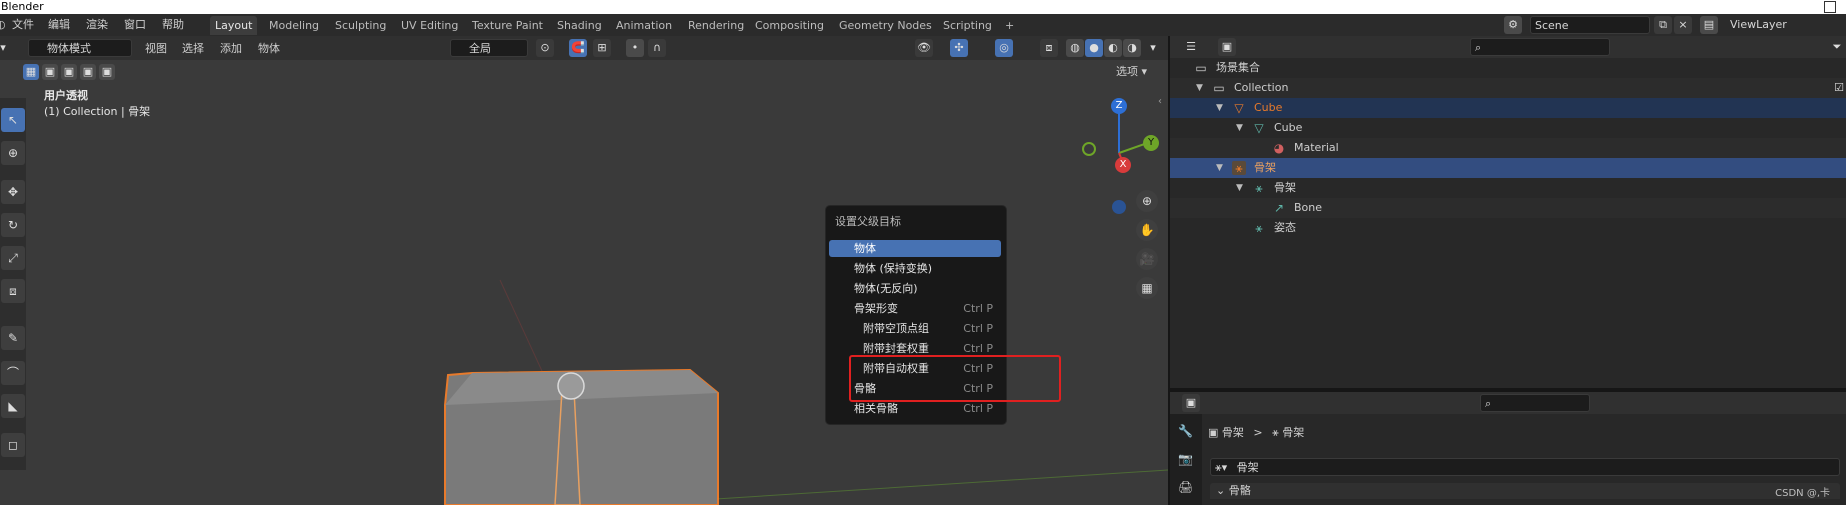 The height and width of the screenshot is (505, 1846). What do you see at coordinates (59, 25) in the screenshot?
I see `menu-edit: 编辑` at bounding box center [59, 25].